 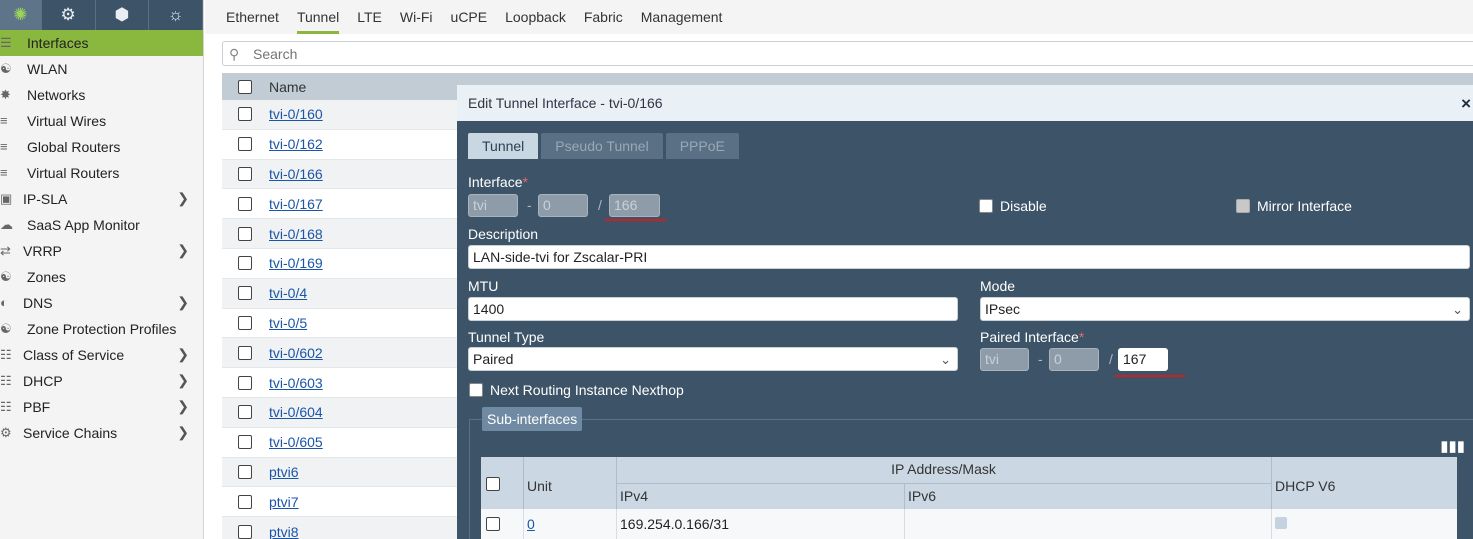 I want to click on column-group-ip-address: IP Address/Mask, so click(x=943, y=469).